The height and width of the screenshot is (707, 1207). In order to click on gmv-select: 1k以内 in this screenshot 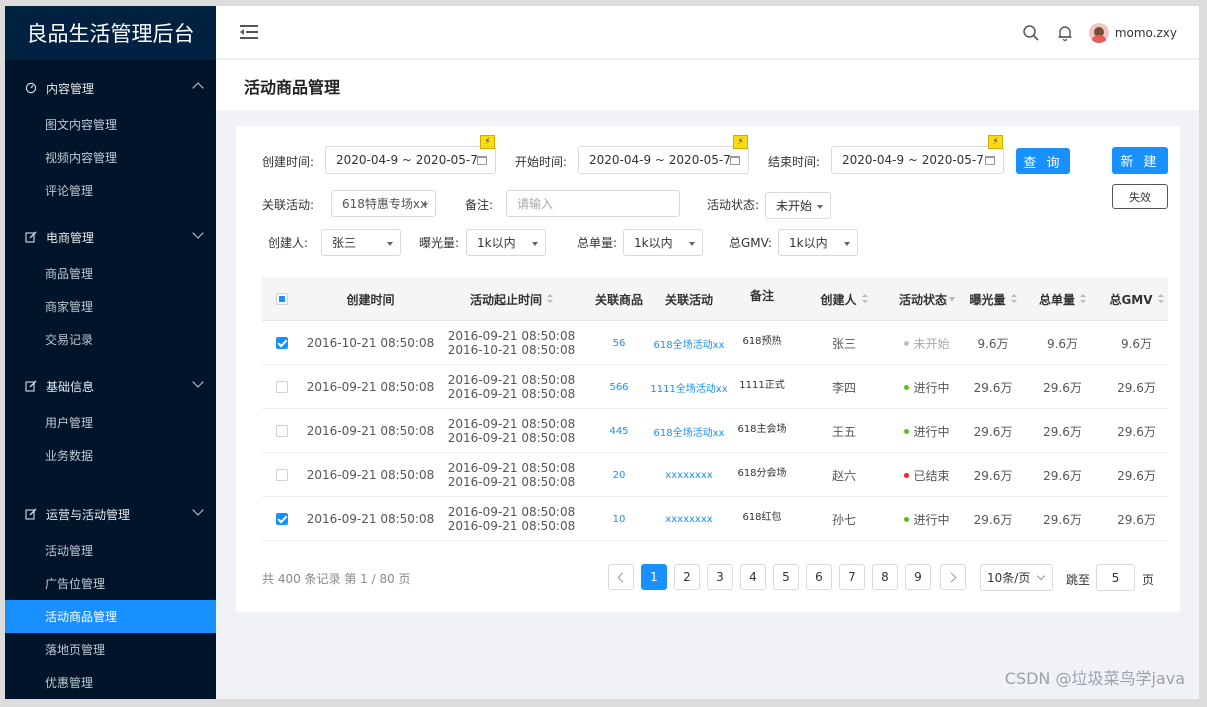, I will do `click(818, 242)`.